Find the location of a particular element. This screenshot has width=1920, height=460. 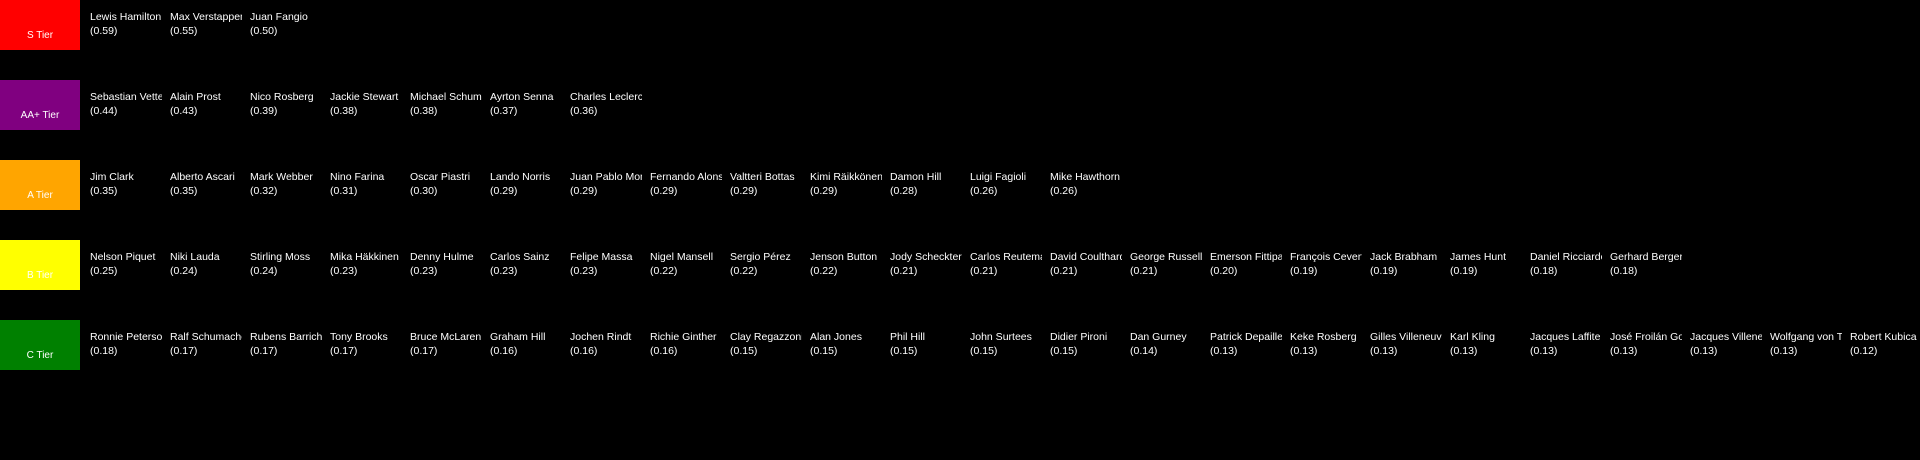

tier-item-name: Jacques Laffite is located at coordinates (1565, 337).